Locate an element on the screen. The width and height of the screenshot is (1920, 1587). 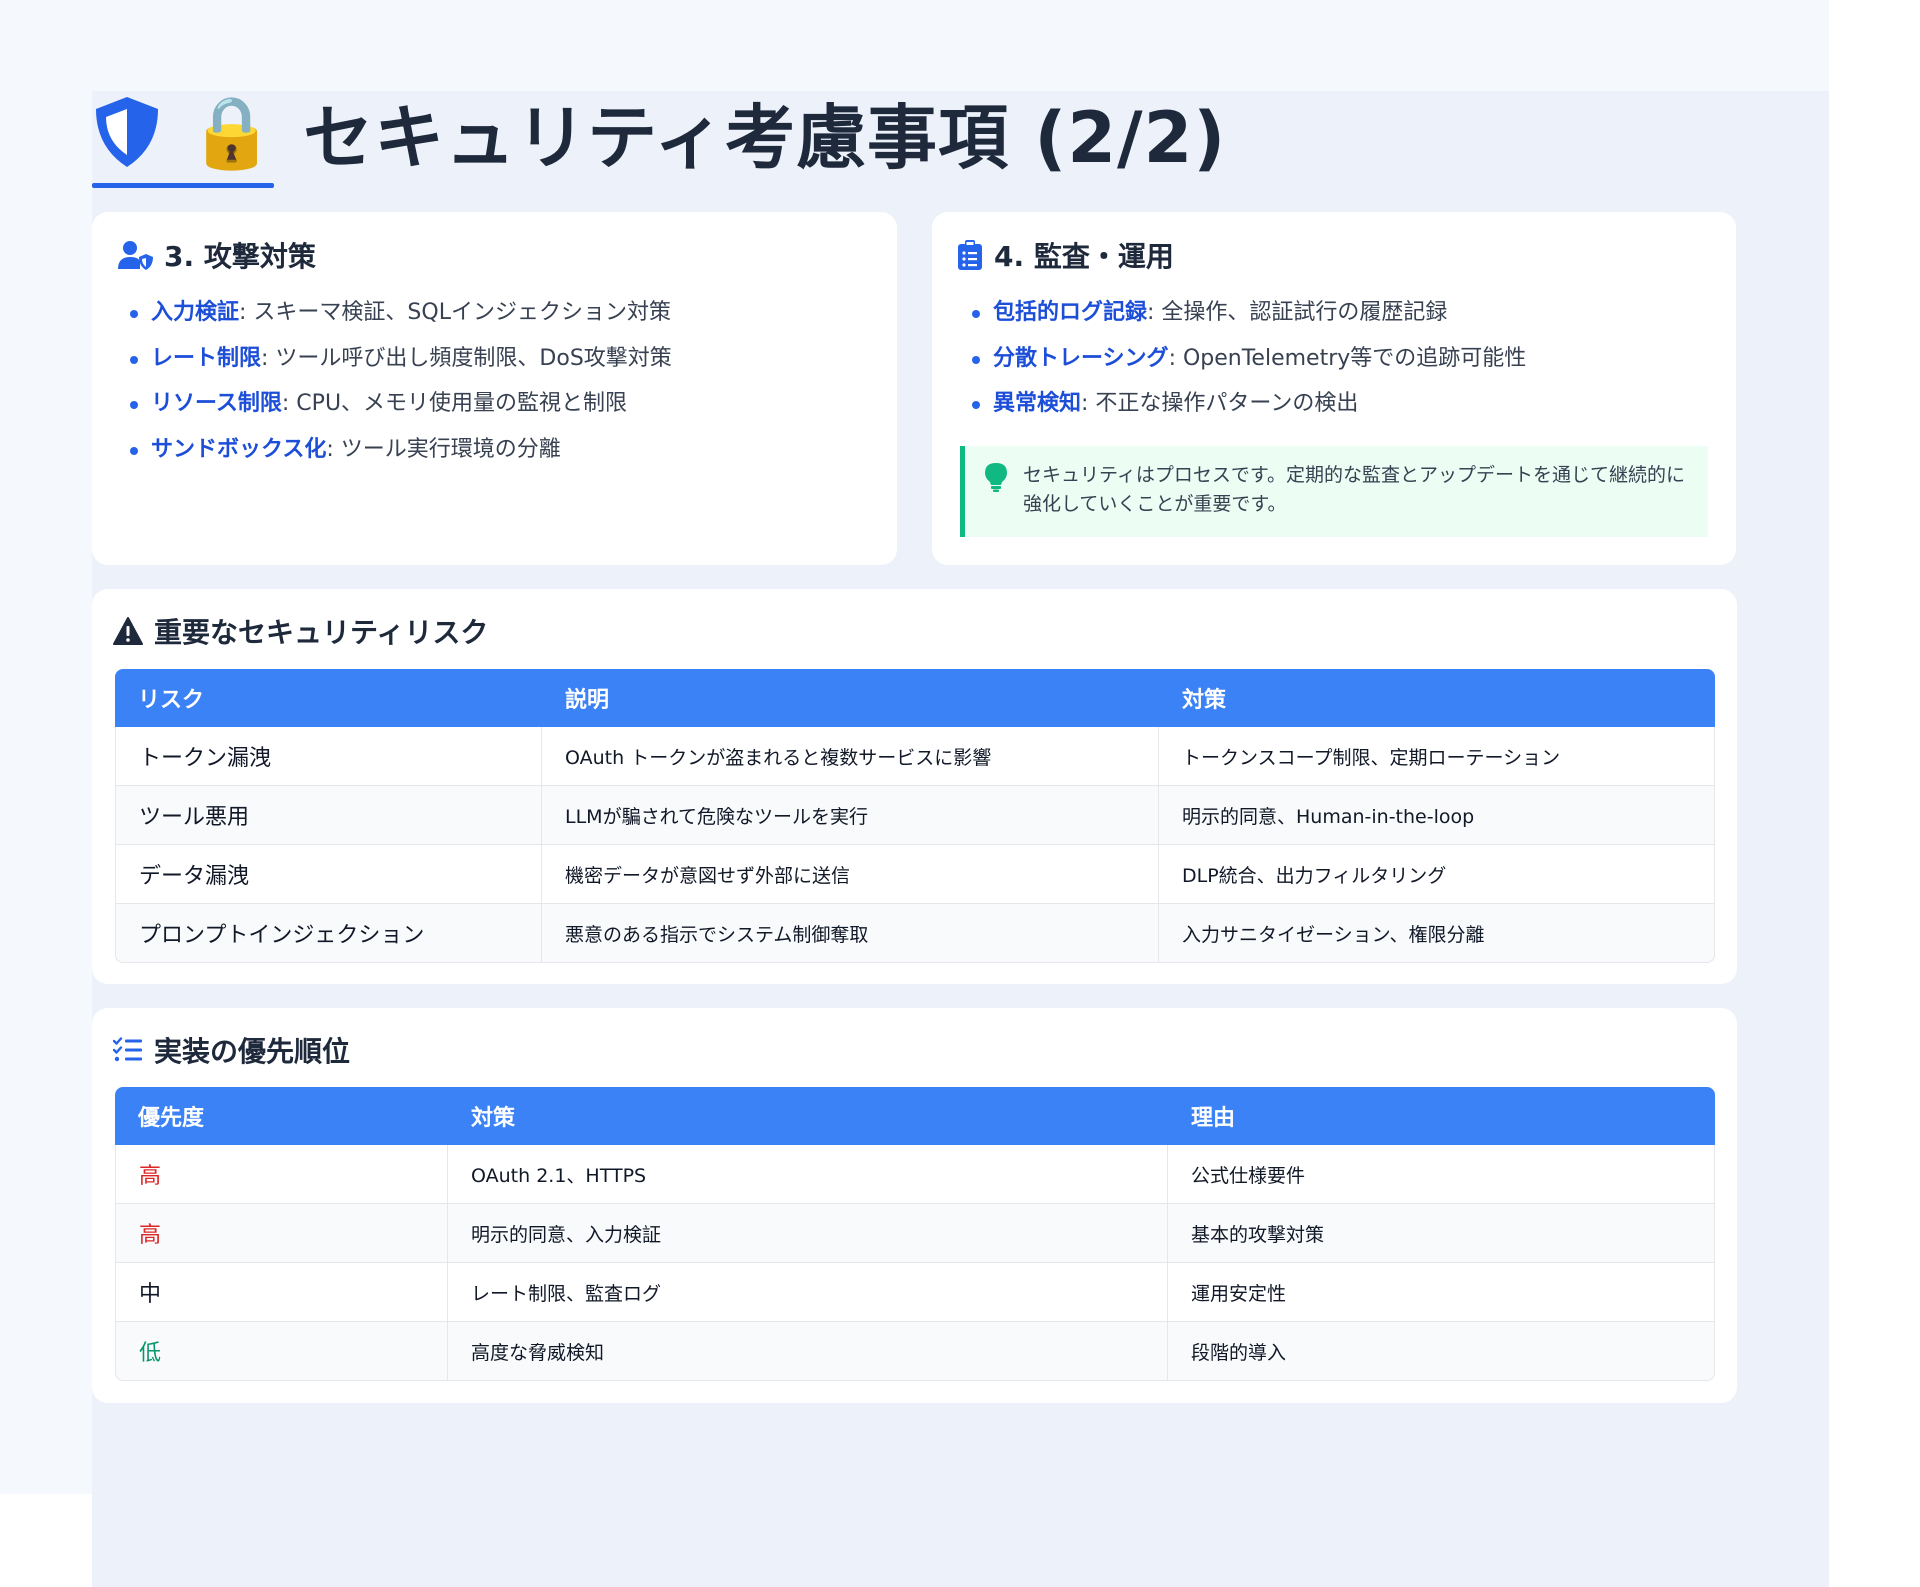
list-item: サンドボックス化: ツール実行環境の分離 is located at coordinates (399, 450).